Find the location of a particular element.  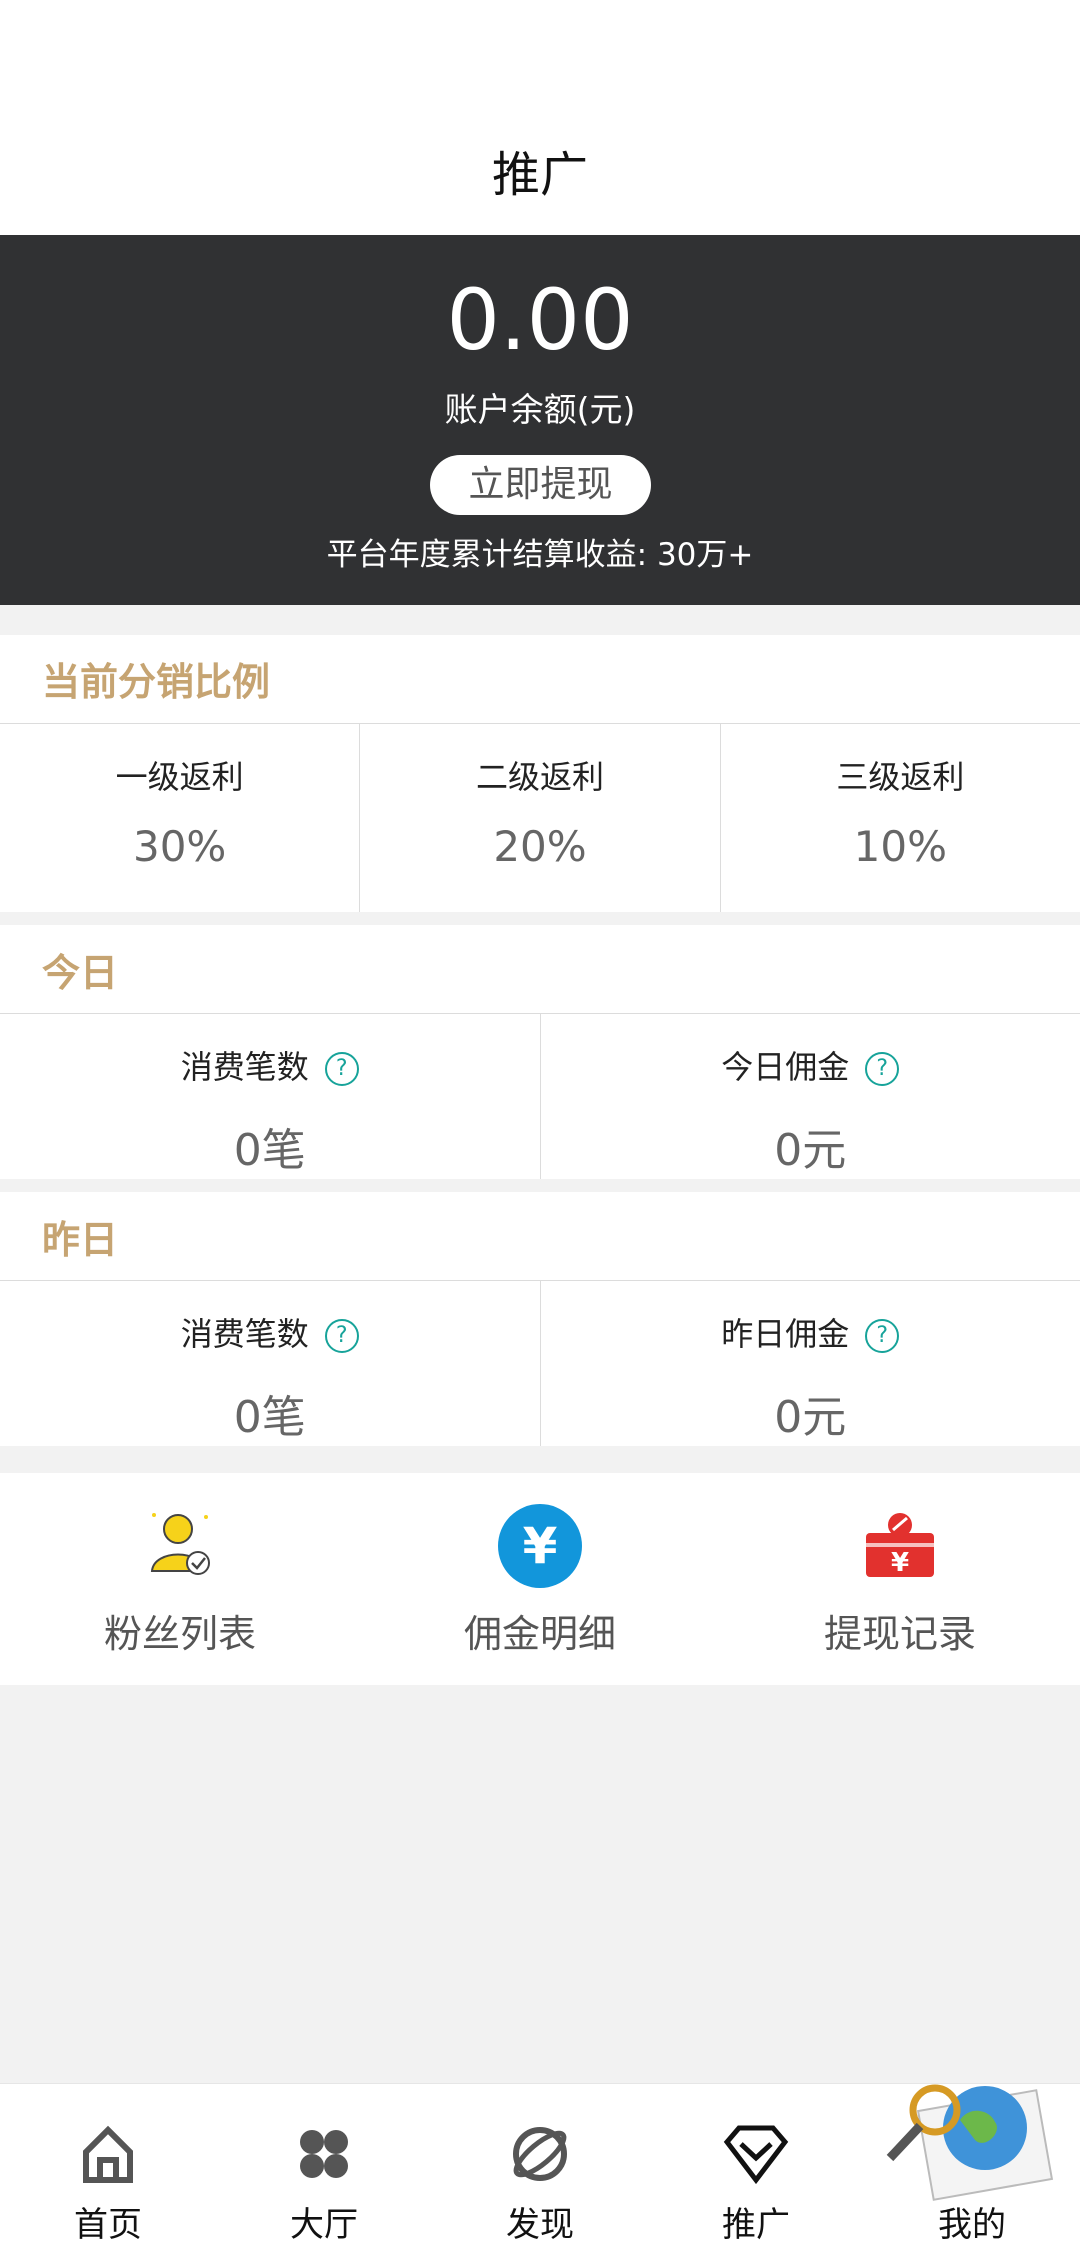

rate-label: 三级返利 is located at coordinates (900, 775).